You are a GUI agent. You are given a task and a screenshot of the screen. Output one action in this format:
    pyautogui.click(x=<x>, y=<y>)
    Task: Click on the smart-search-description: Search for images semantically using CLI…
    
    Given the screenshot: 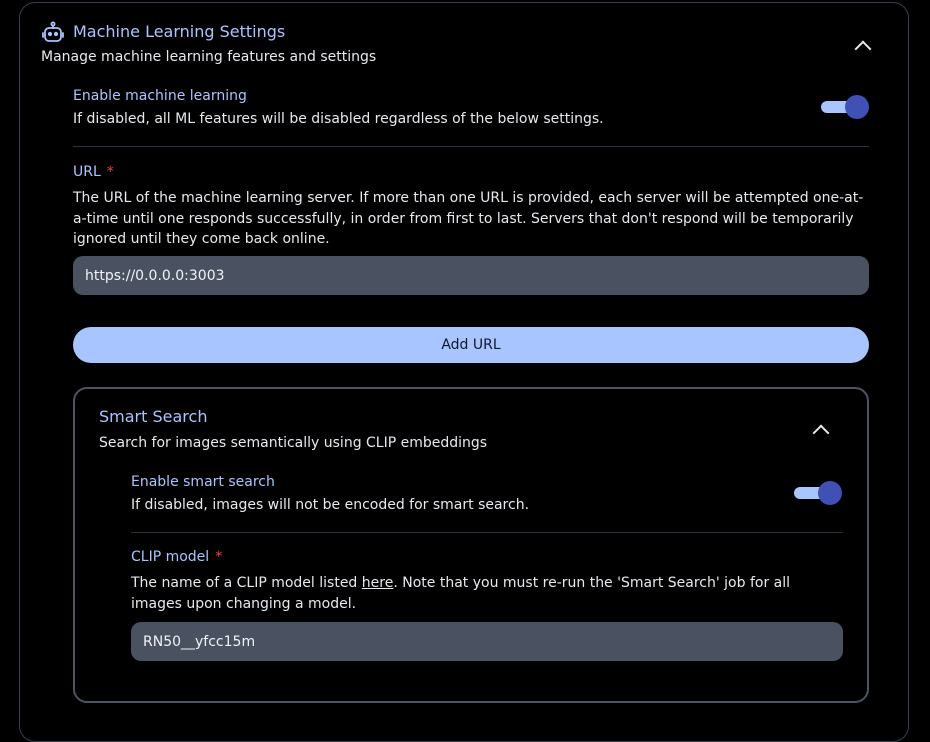 What is the action you would take?
    pyautogui.click(x=293, y=443)
    